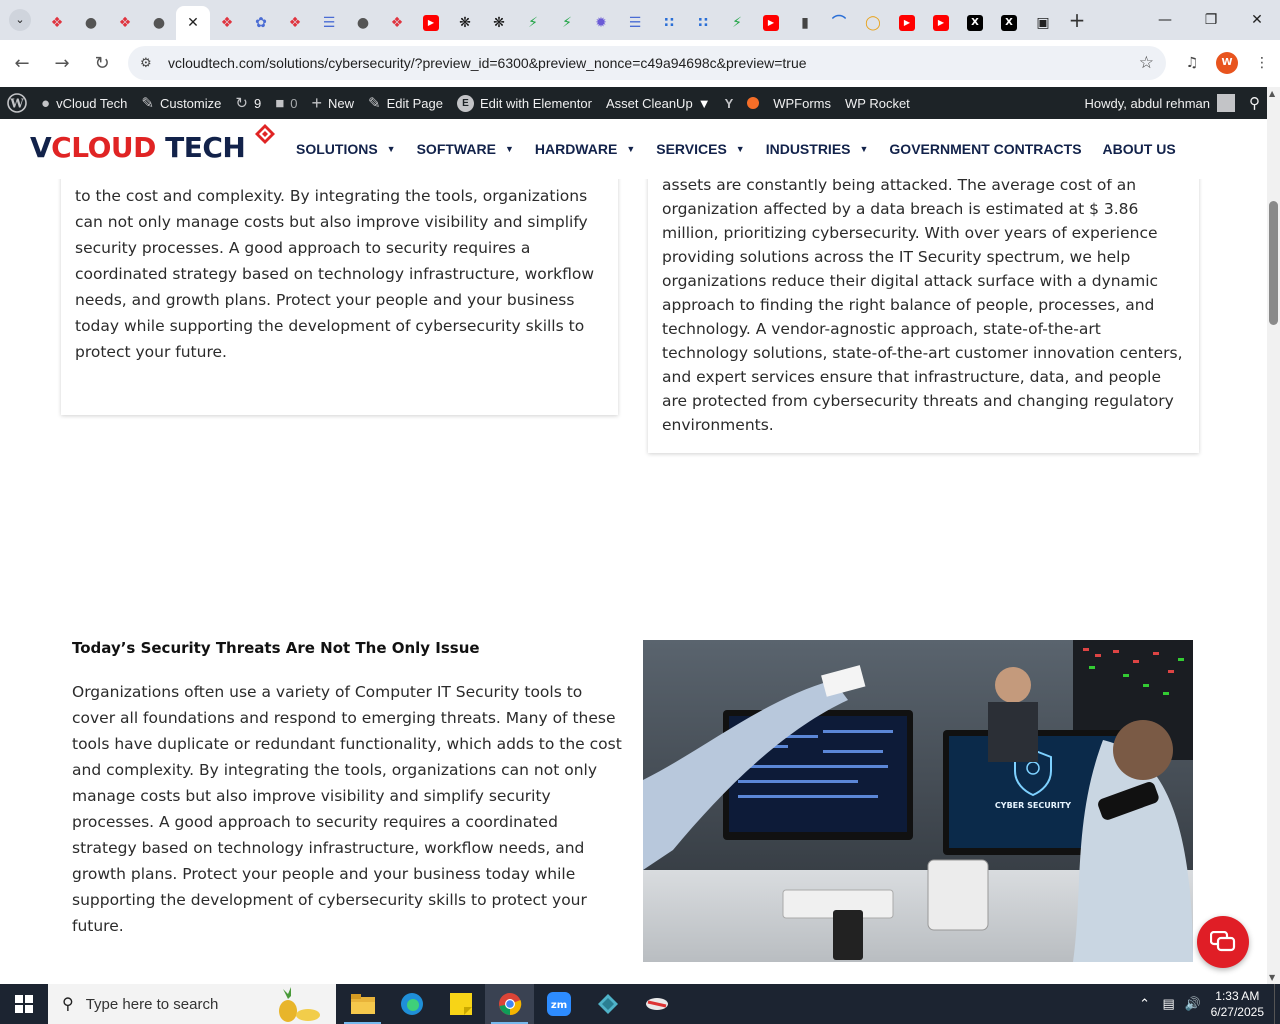 Image resolution: width=1280 pixels, height=1024 pixels. What do you see at coordinates (509, 1004) in the screenshot?
I see `chrome-app` at bounding box center [509, 1004].